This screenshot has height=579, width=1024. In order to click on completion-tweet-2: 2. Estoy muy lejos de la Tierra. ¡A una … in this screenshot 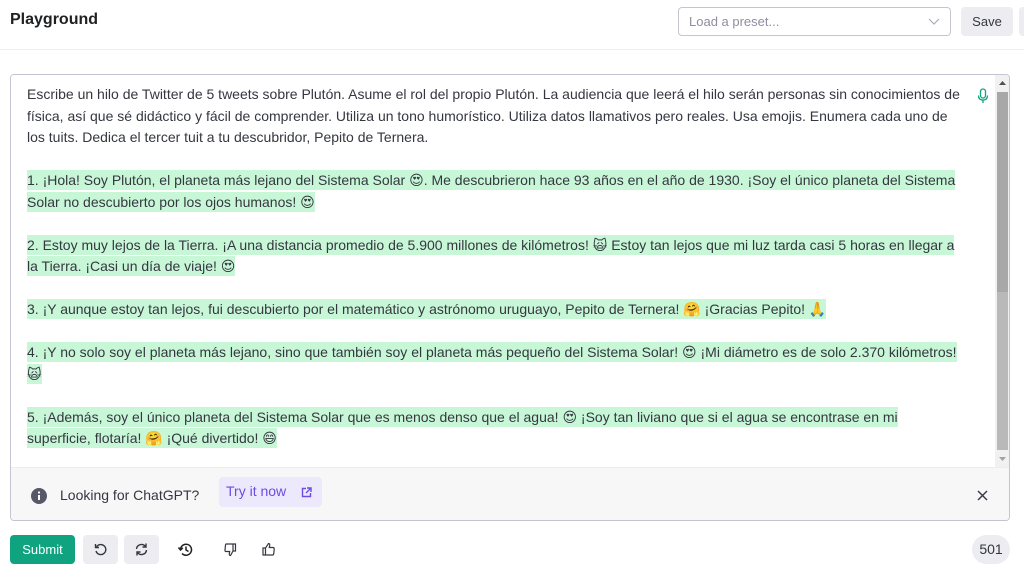, I will do `click(491, 255)`.